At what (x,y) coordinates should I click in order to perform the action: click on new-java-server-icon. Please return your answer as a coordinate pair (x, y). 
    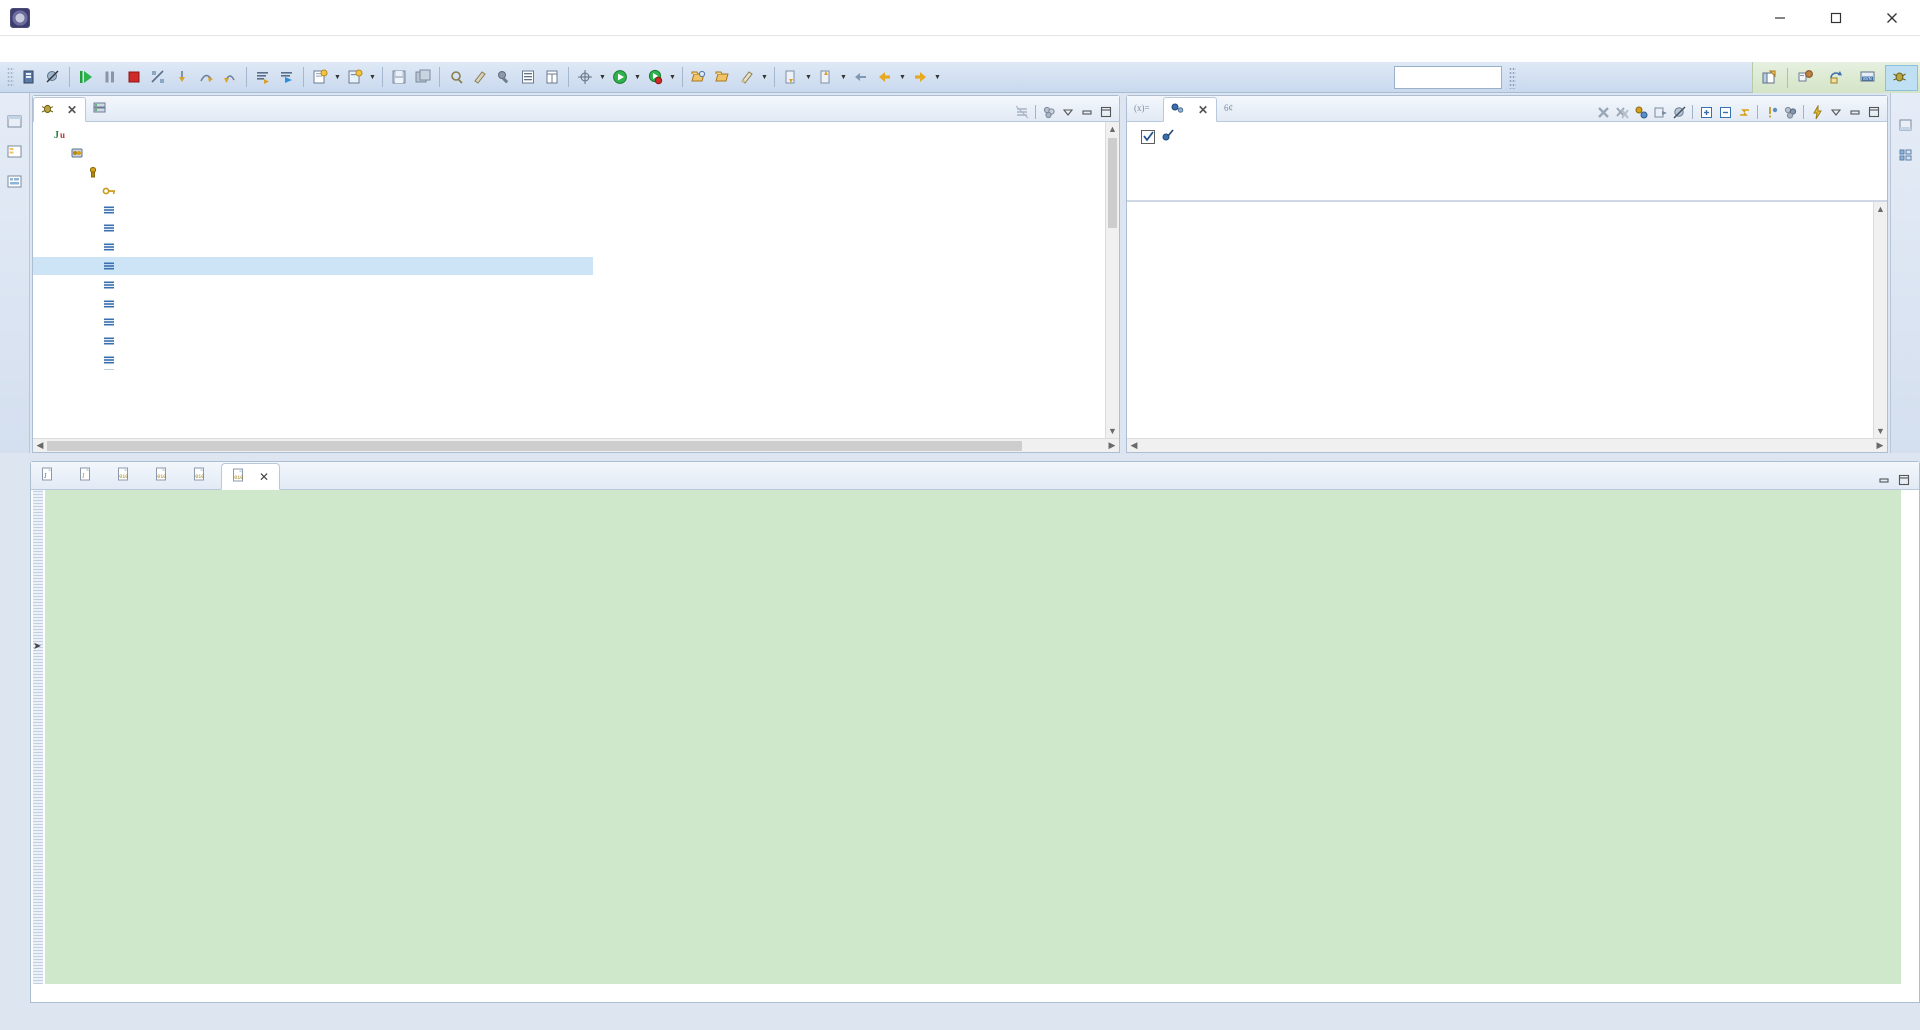
    Looking at the image, I should click on (29, 77).